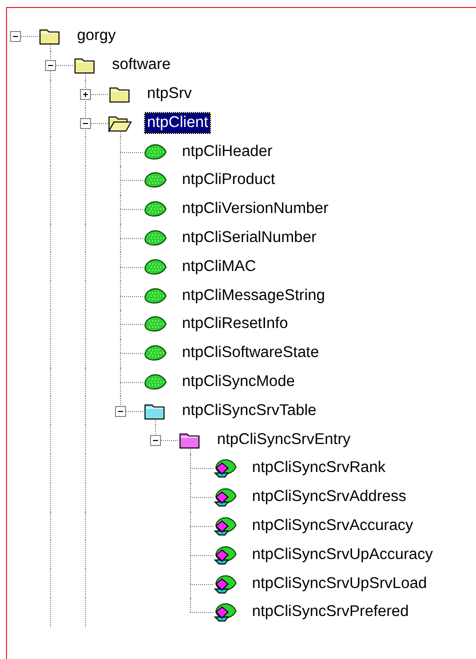 This screenshot has height=659, width=476. What do you see at coordinates (219, 267) in the screenshot?
I see `tree-item: ntpCliMAC` at bounding box center [219, 267].